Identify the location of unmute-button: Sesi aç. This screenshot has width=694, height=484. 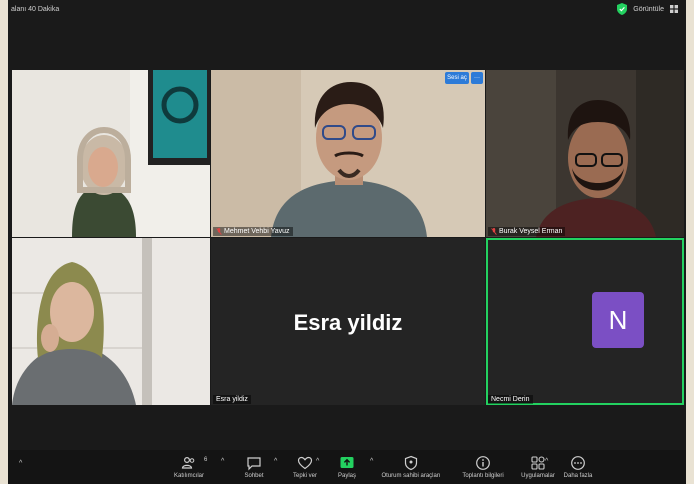
(457, 78).